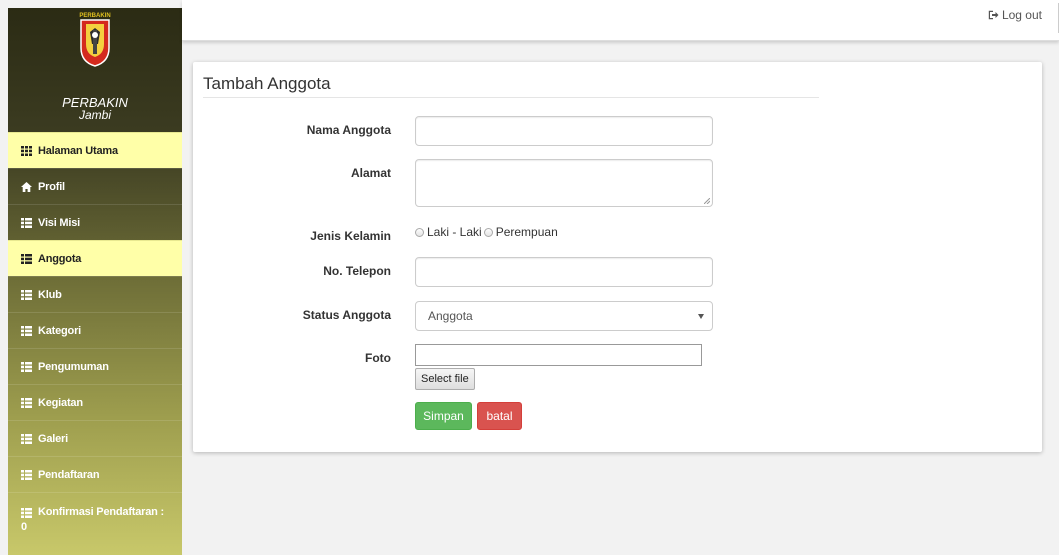 This screenshot has width=1059, height=555. I want to click on select-file-button: Select file, so click(445, 379).